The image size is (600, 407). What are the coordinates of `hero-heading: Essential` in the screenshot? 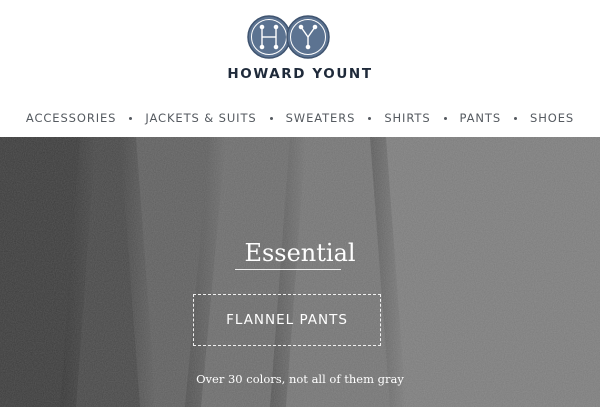 It's located at (300, 253).